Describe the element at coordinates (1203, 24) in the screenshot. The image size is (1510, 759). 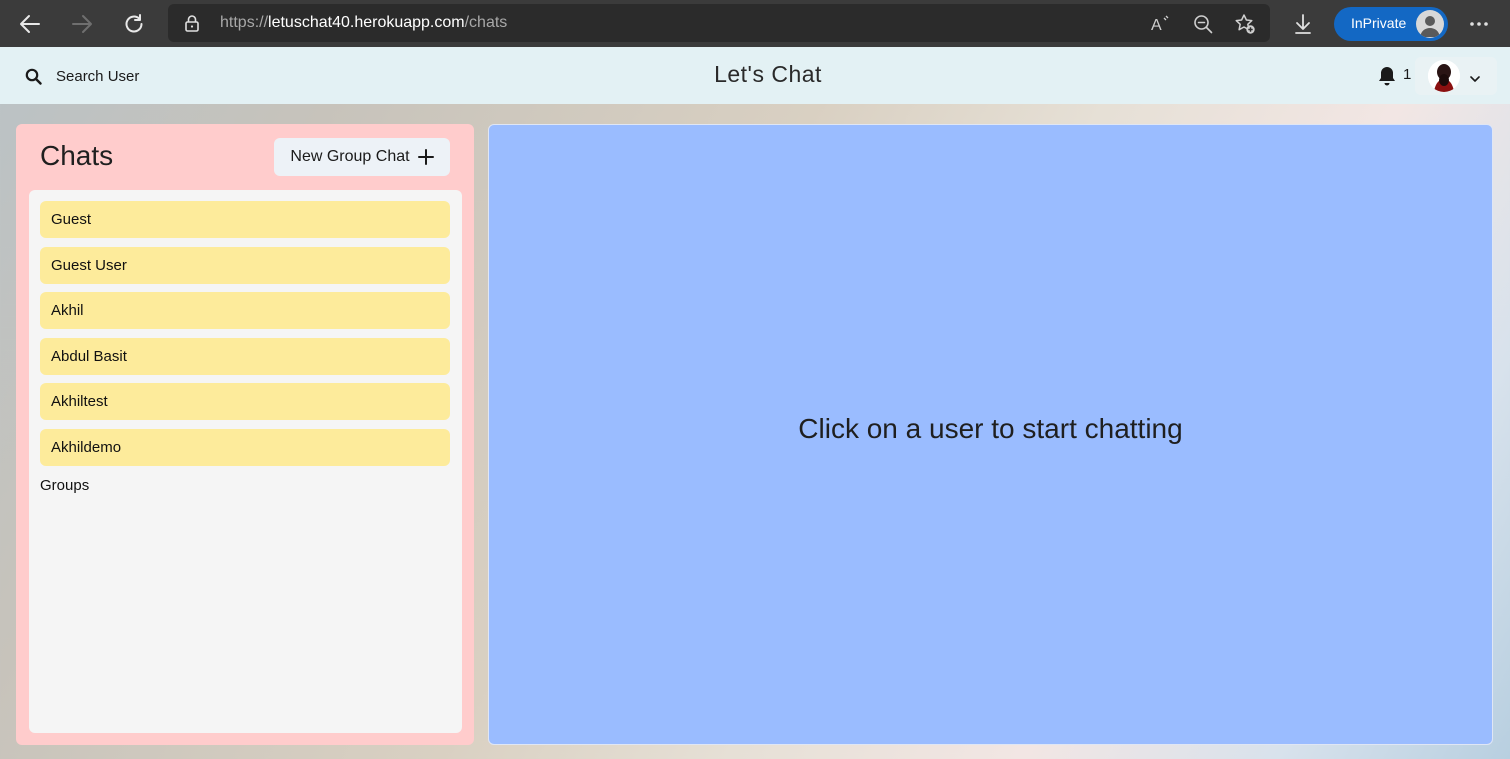
I see `zoom-out-icon` at that location.